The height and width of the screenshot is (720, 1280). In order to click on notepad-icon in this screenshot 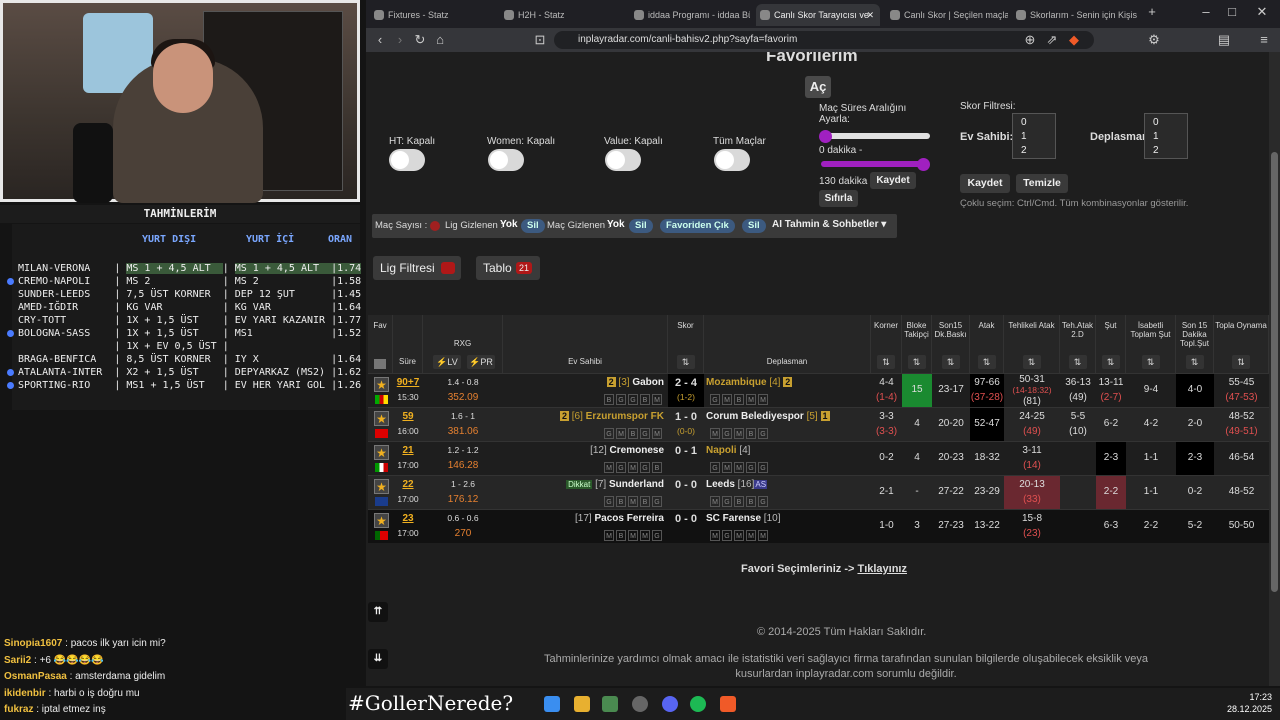, I will do `click(610, 704)`.